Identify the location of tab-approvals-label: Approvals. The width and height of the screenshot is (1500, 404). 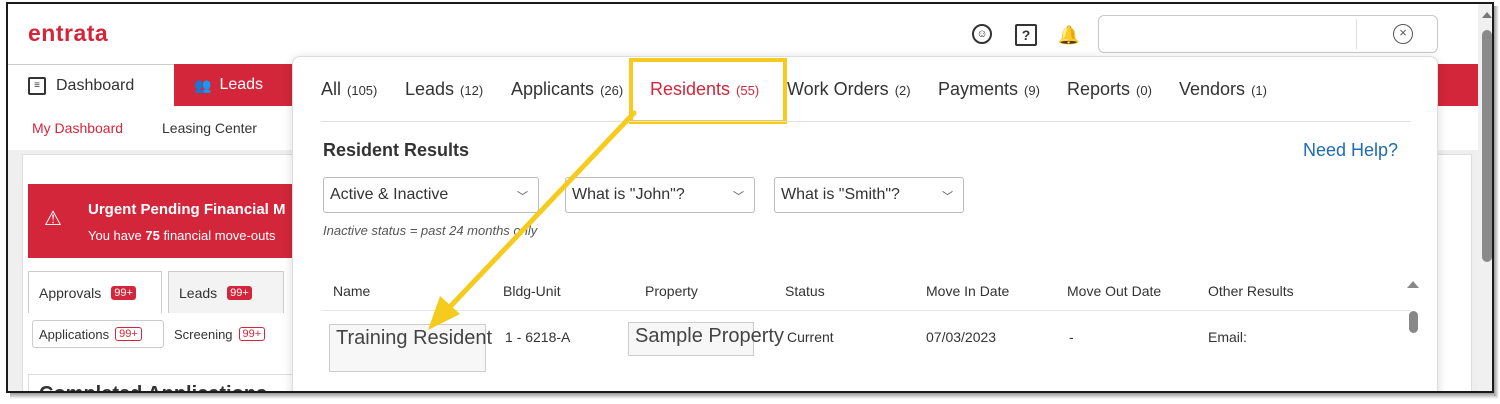
(70, 292).